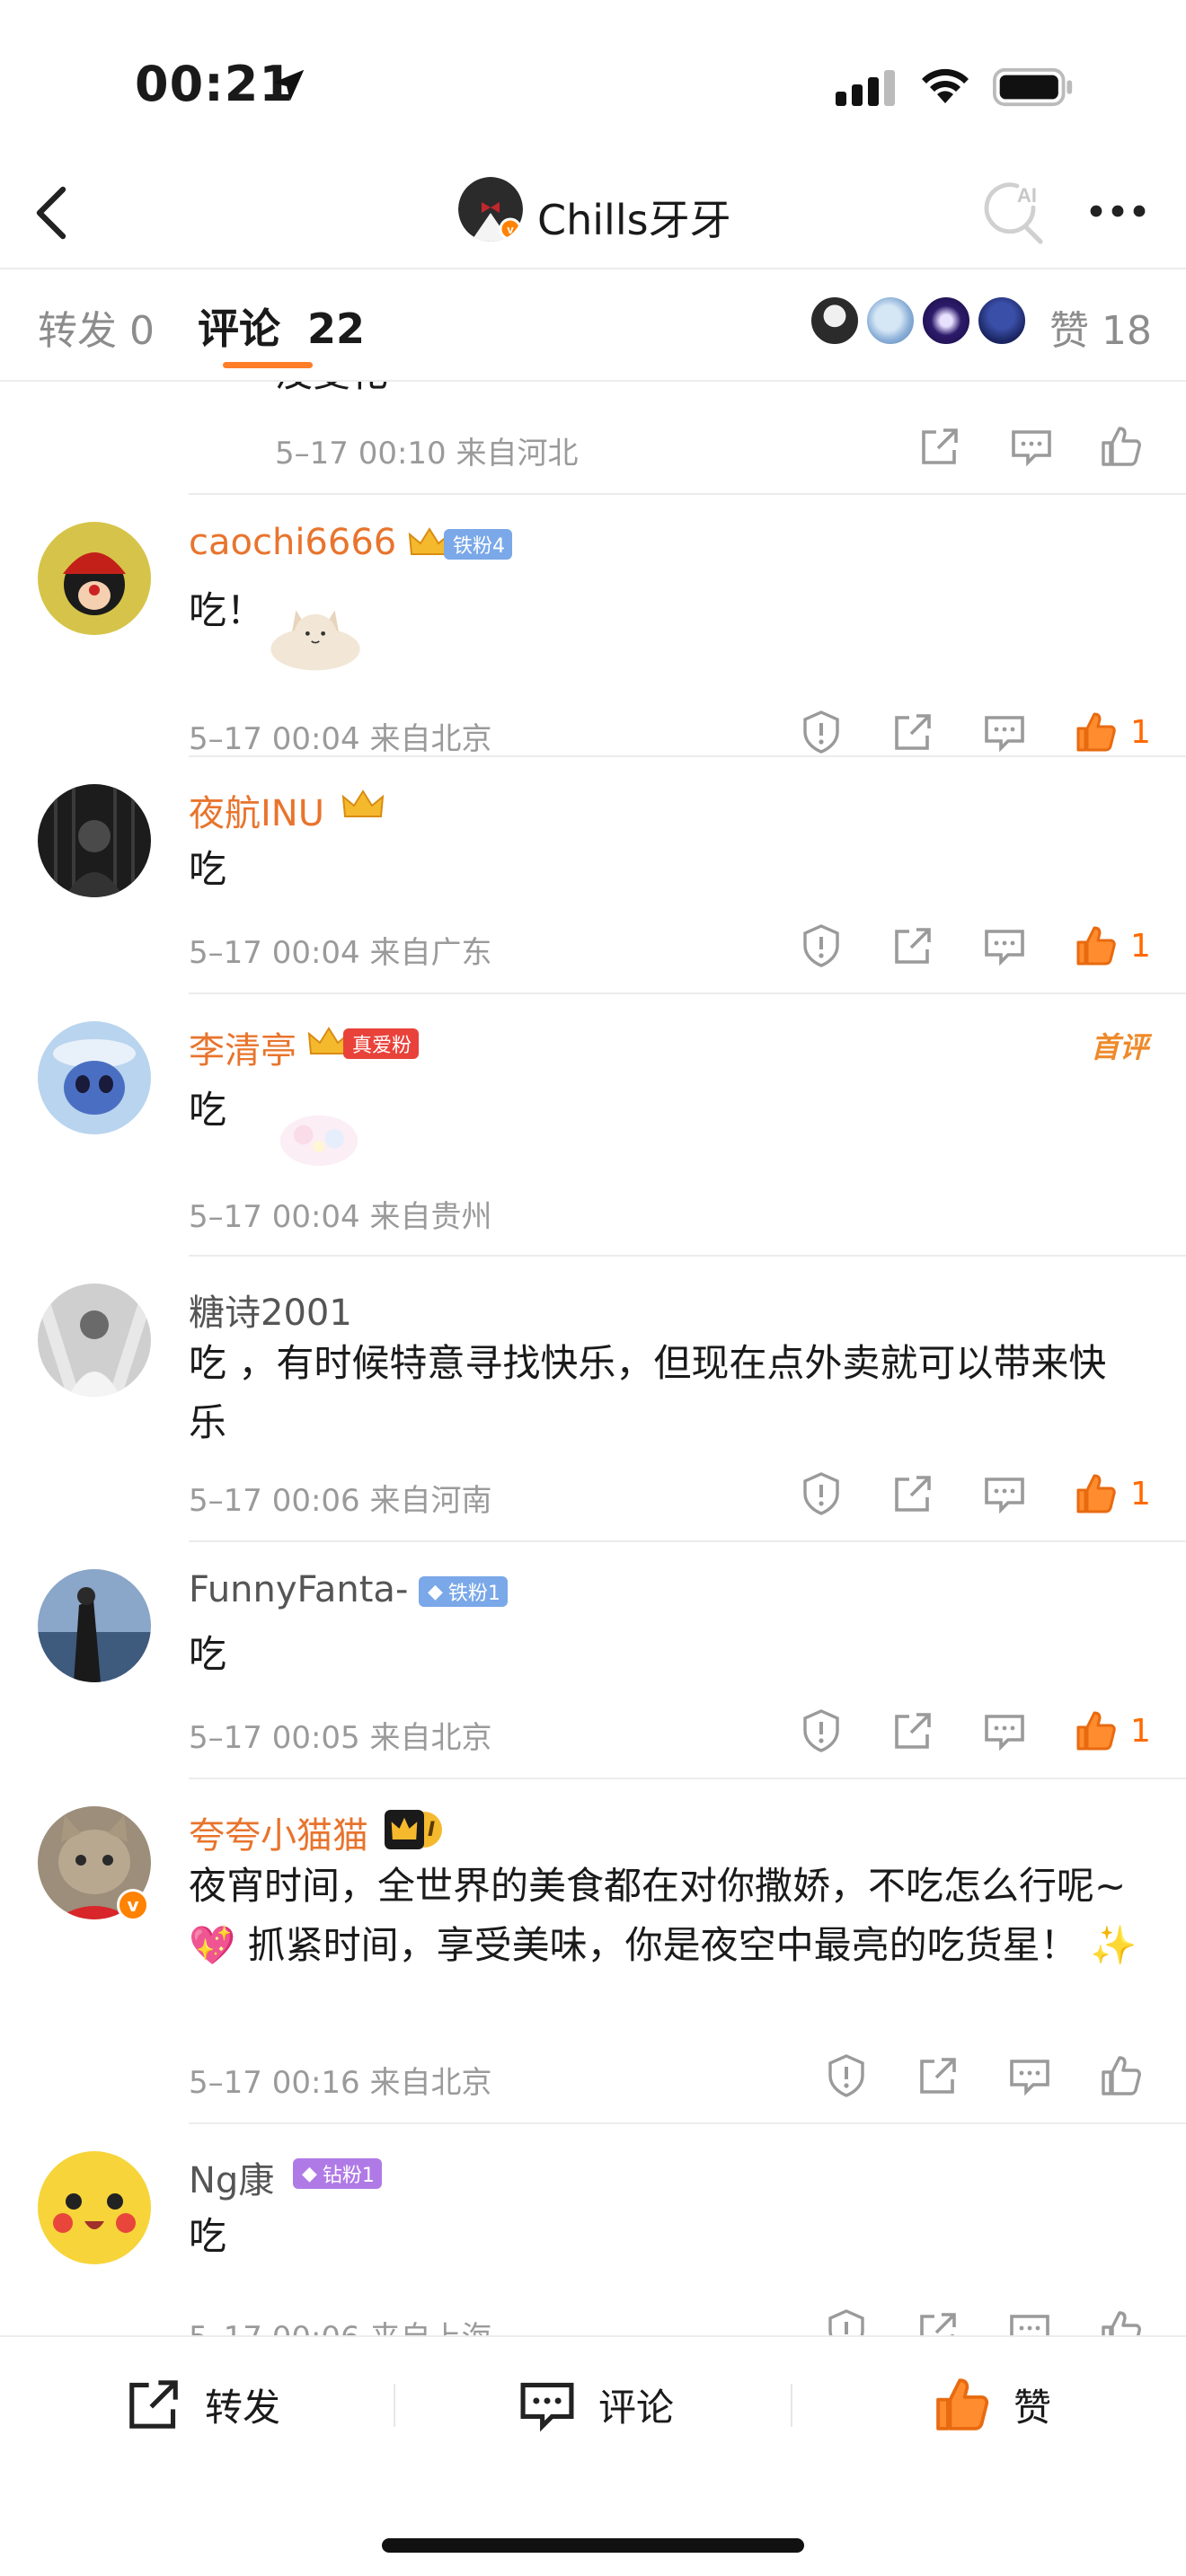 This screenshot has width=1186, height=2576. Describe the element at coordinates (50, 213) in the screenshot. I see `back-chevron-icon` at that location.